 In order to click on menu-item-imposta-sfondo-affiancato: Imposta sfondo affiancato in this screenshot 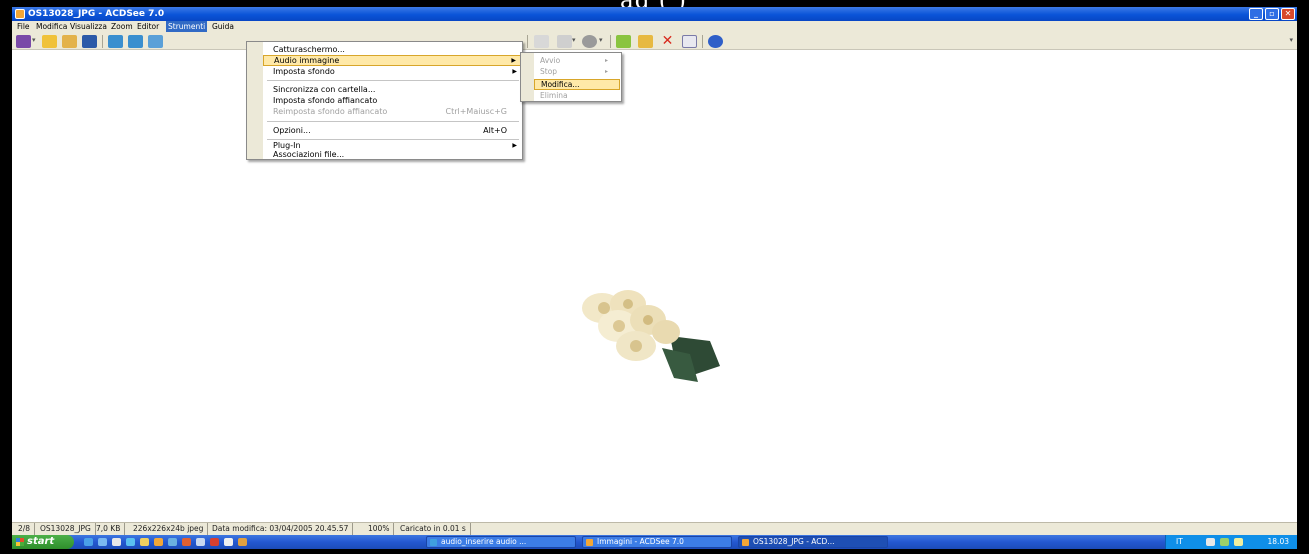, I will do `click(392, 100)`.